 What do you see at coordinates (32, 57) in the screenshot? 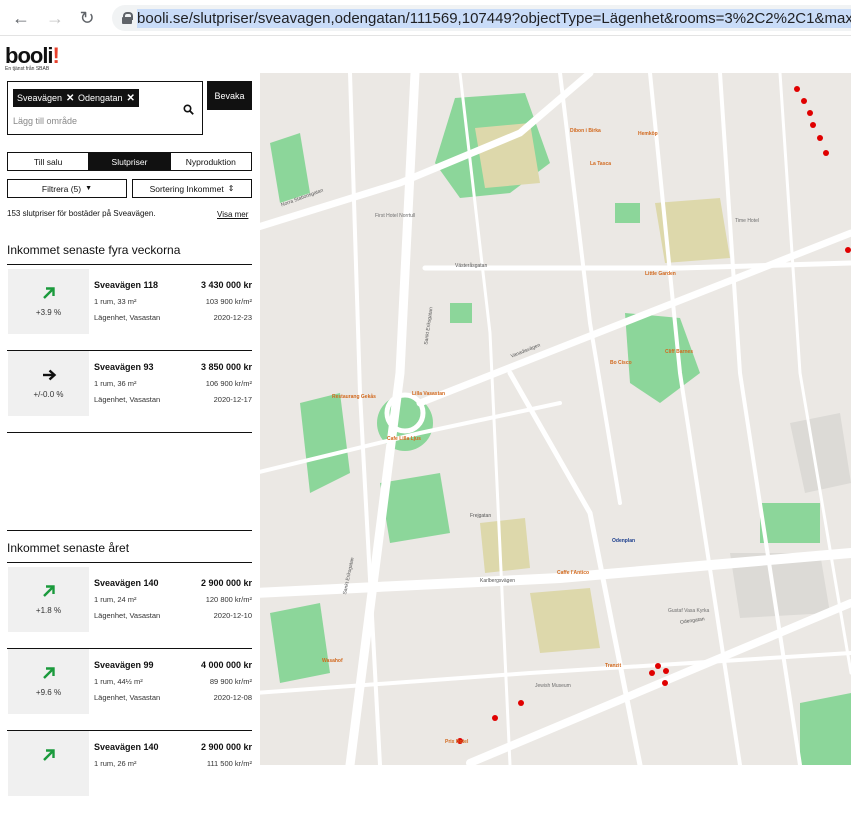
I see `booli-logo: booli! En tjänst från SBAB` at bounding box center [32, 57].